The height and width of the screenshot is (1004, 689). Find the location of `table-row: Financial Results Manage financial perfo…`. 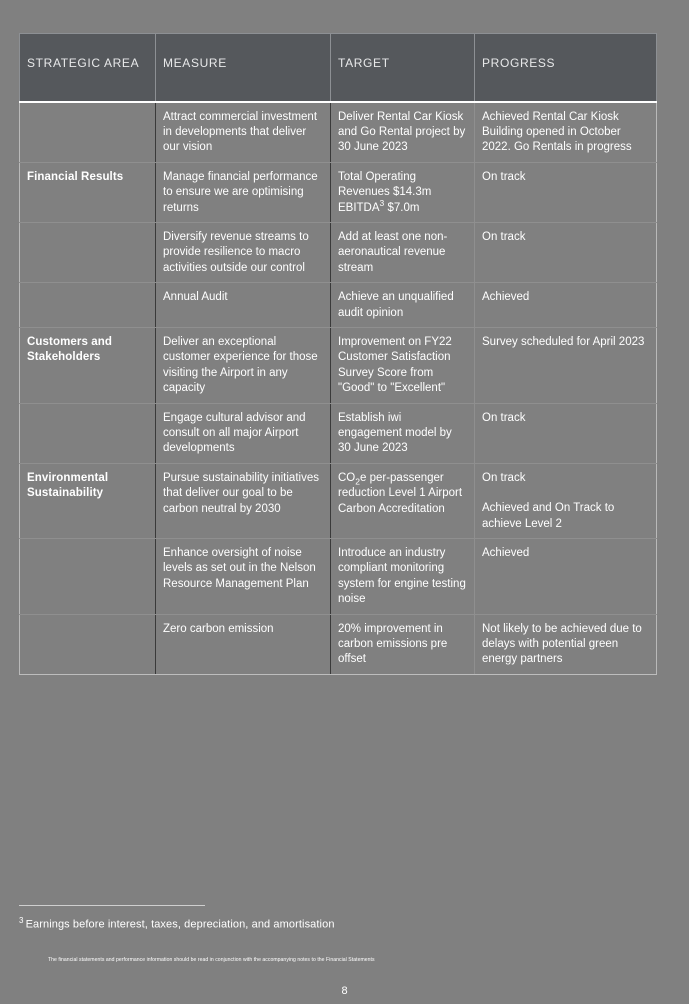

table-row: Financial Results Manage financial perfo… is located at coordinates (338, 192).